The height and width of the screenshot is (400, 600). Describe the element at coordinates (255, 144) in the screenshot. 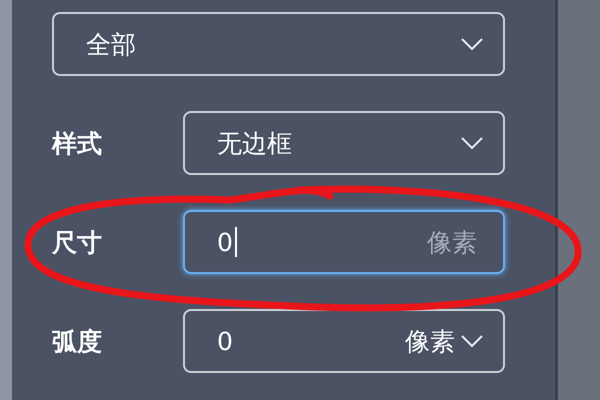

I see `dropdown-value: 无边框` at that location.